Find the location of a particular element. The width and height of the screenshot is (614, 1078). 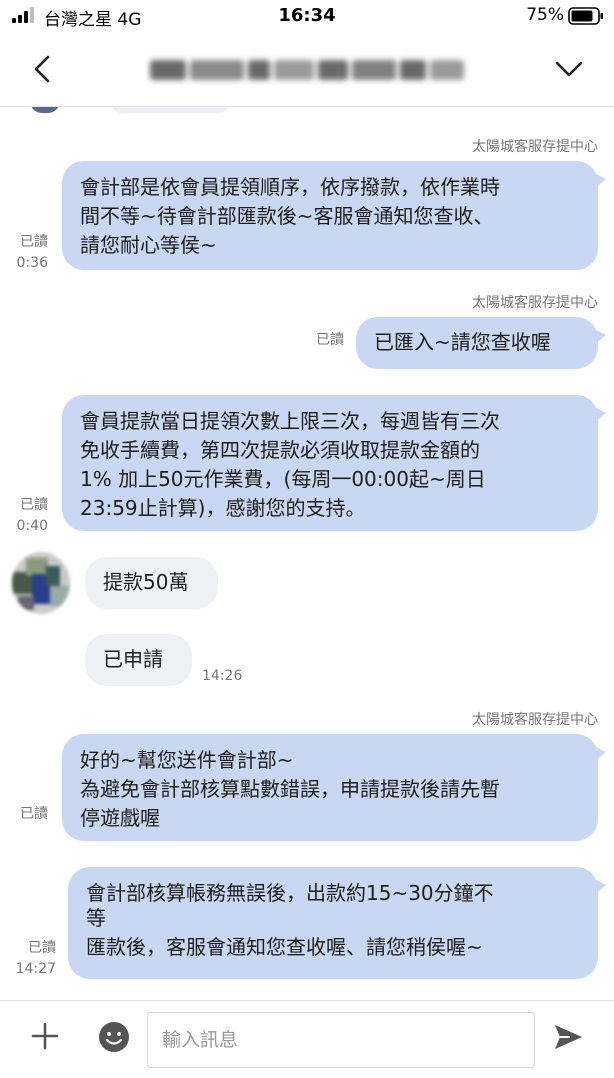

battery-percentage: 75% is located at coordinates (545, 15).